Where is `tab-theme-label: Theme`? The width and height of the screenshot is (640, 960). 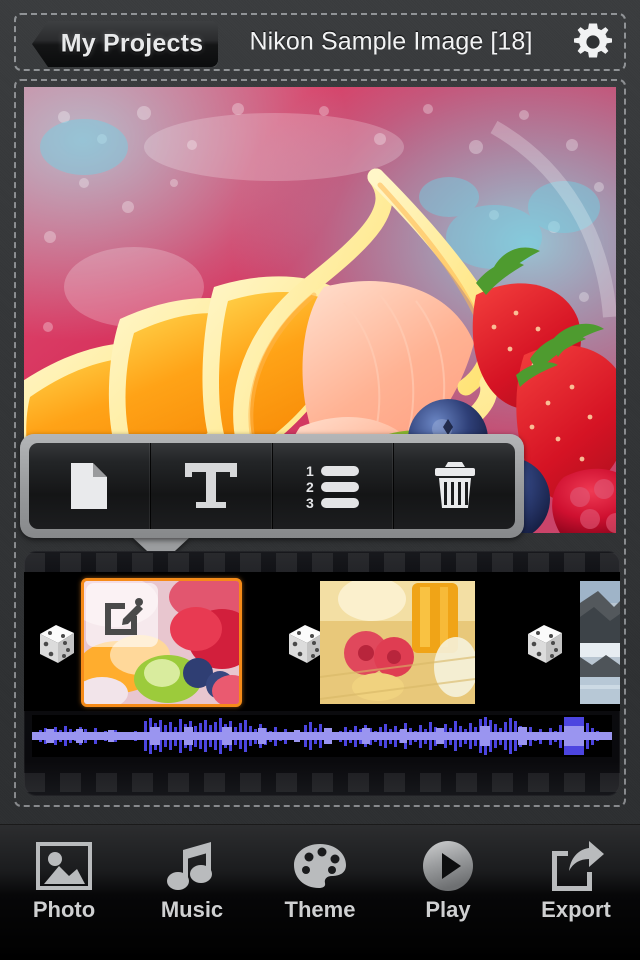 tab-theme-label: Theme is located at coordinates (320, 909).